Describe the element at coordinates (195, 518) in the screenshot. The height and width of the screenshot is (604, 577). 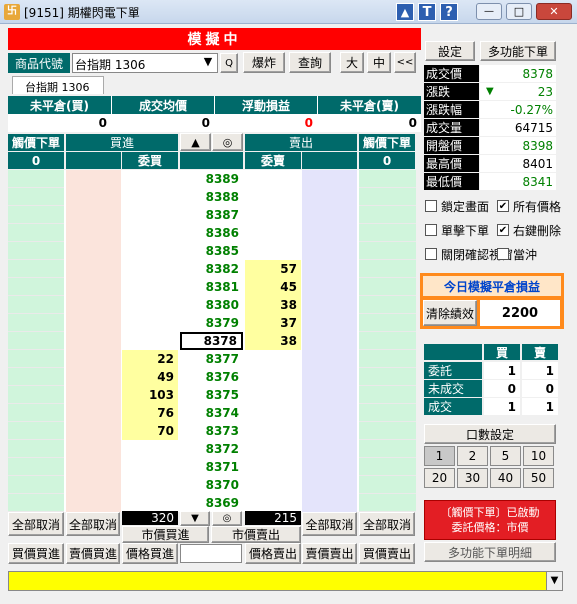
I see `scroll-down-button: ▼` at that location.